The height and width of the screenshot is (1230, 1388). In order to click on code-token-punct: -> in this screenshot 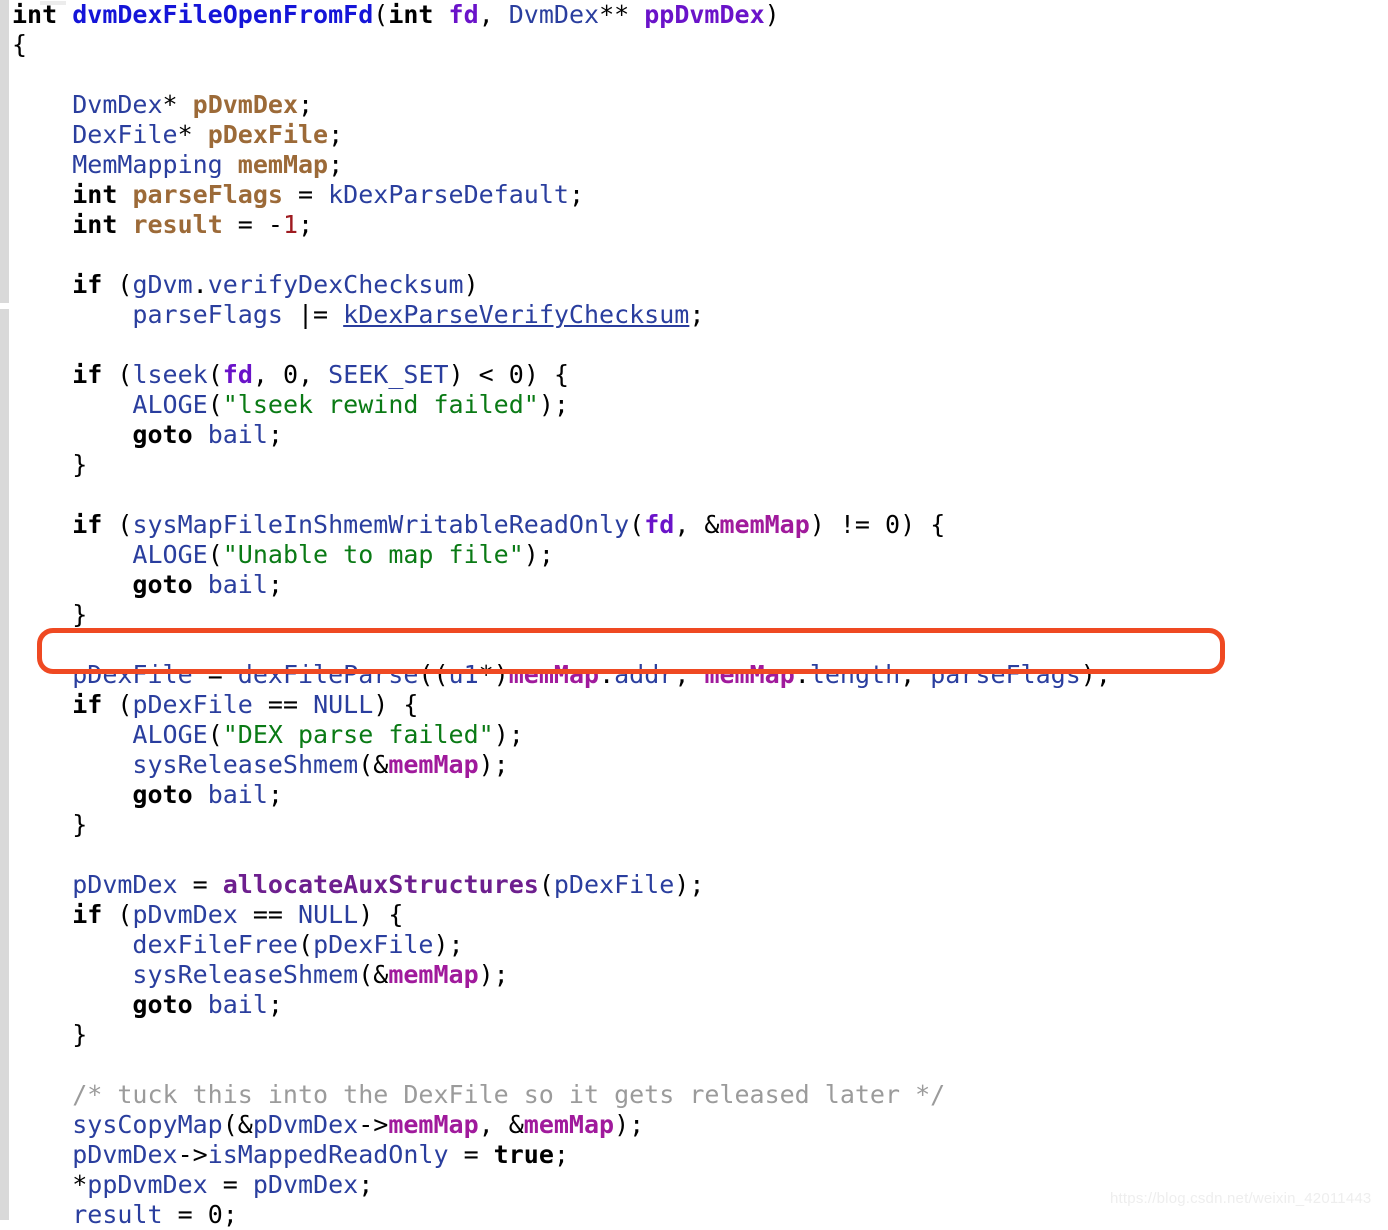, I will do `click(192, 1154)`.